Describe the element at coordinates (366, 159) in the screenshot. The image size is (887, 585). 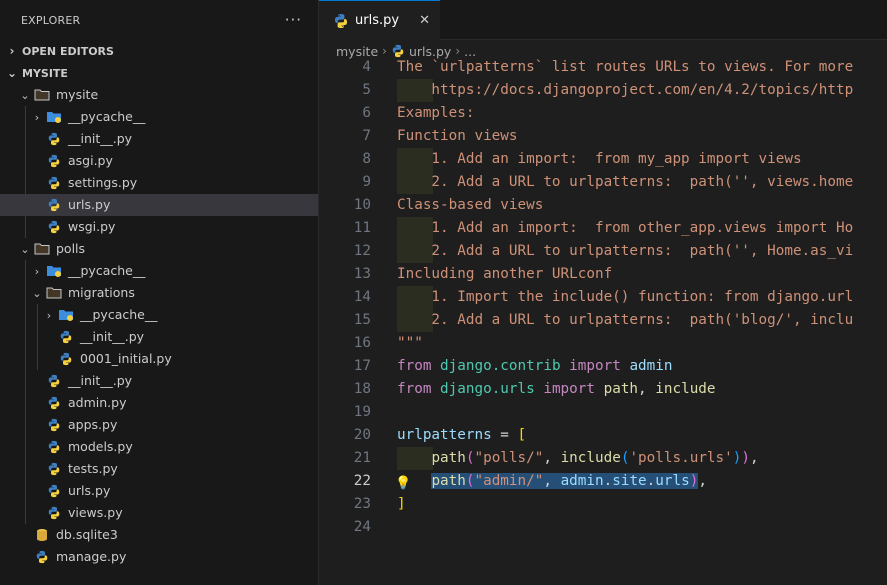
I see `line-number: 8` at that location.